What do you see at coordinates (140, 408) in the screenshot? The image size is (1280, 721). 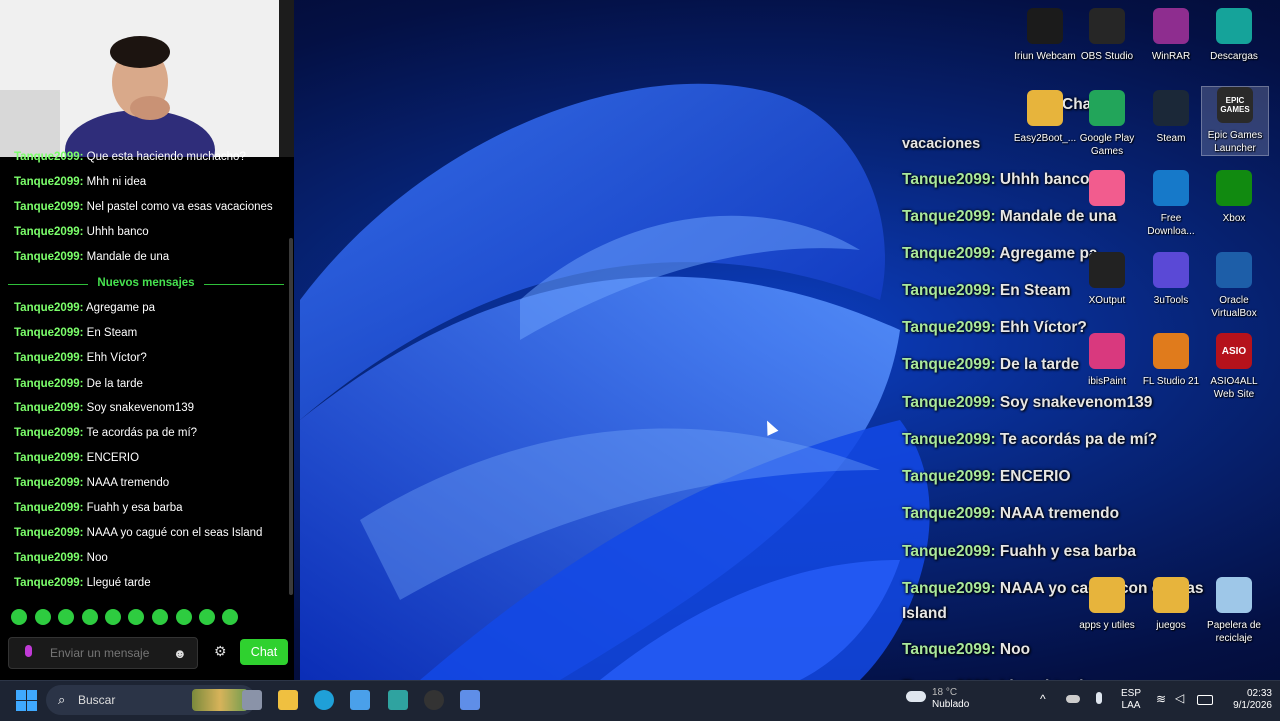 I see `chat-message-text: Soy snakevenom139` at bounding box center [140, 408].